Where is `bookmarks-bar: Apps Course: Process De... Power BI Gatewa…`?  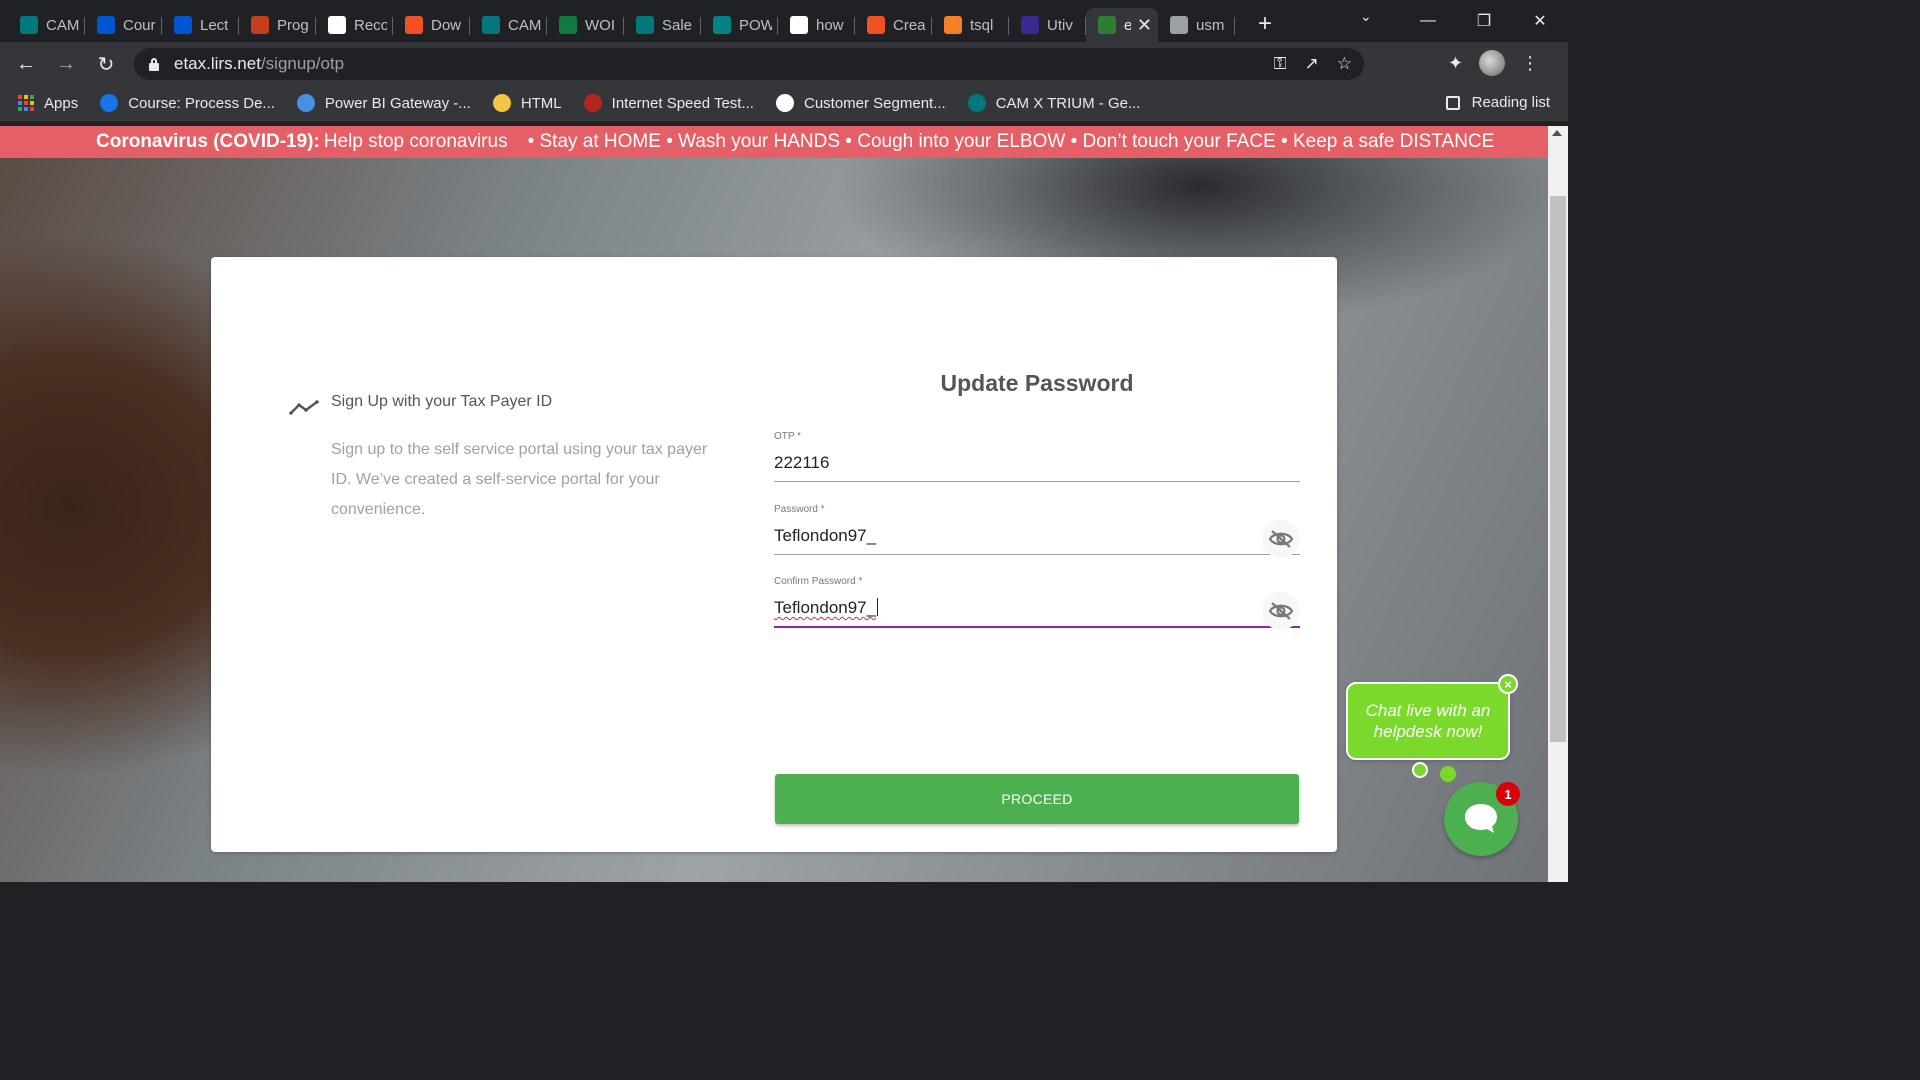 bookmarks-bar: Apps Course: Process De... Power BI Gatewa… is located at coordinates (784, 103).